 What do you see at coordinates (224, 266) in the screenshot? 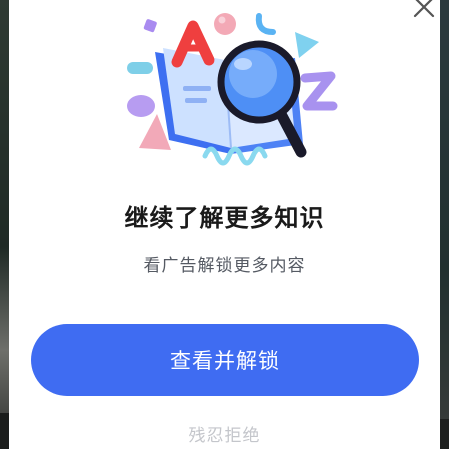
I see `dialog-subtitle: 看广告解锁更多内容` at bounding box center [224, 266].